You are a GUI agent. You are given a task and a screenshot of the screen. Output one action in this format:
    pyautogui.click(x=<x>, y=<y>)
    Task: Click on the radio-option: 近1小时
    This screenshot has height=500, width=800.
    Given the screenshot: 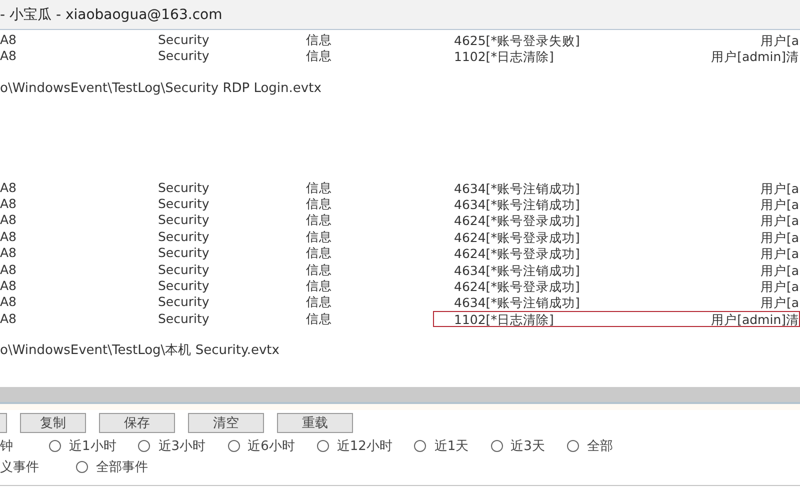 What is the action you would take?
    pyautogui.click(x=82, y=445)
    